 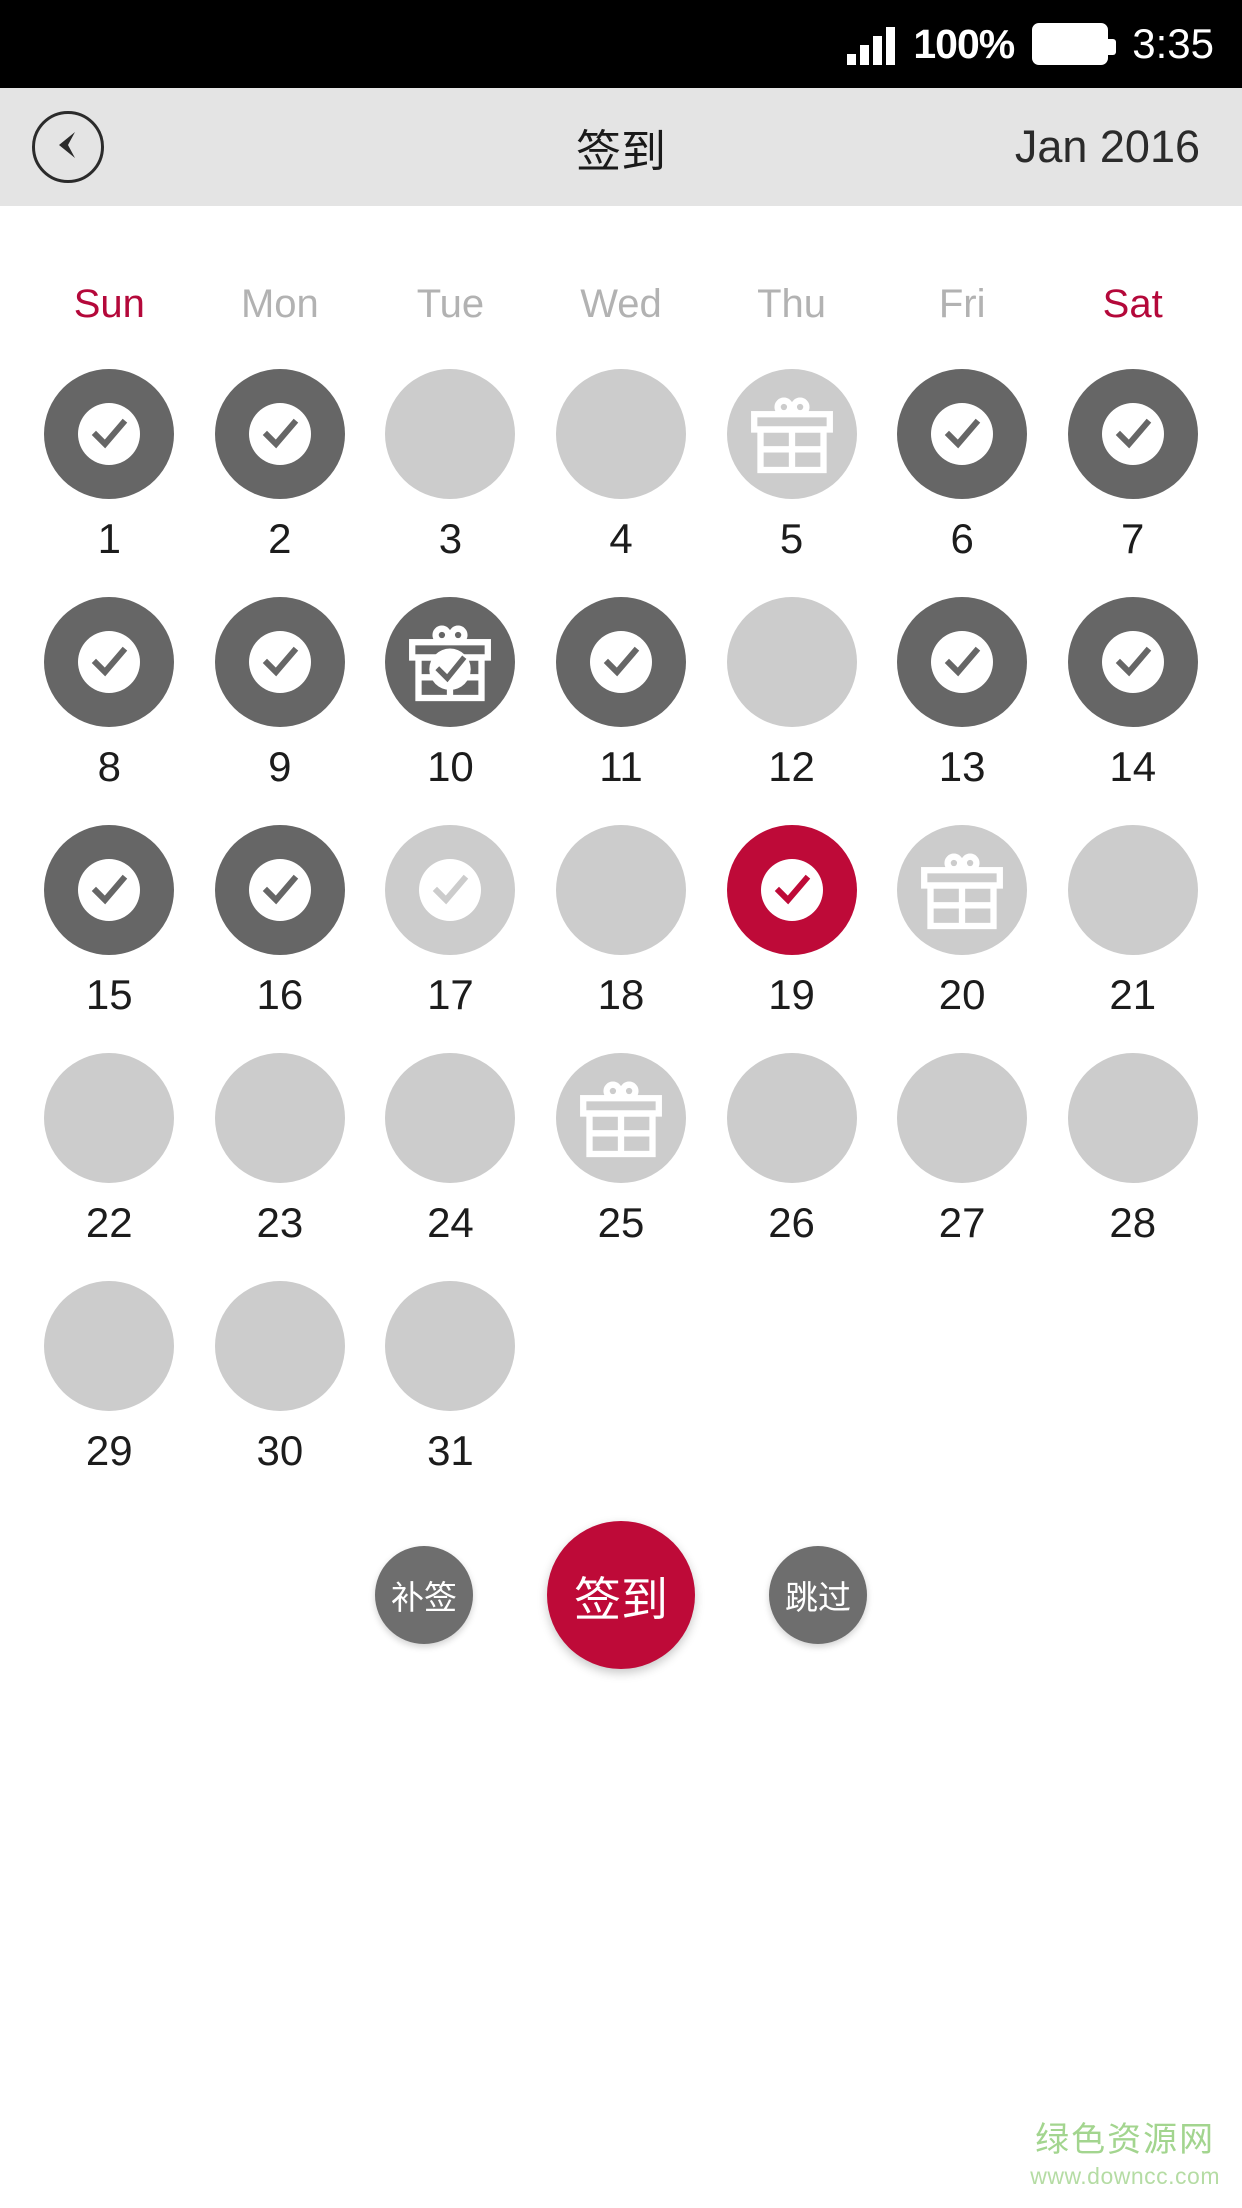 I want to click on calendar-day-28: 28, so click(x=1132, y=1150).